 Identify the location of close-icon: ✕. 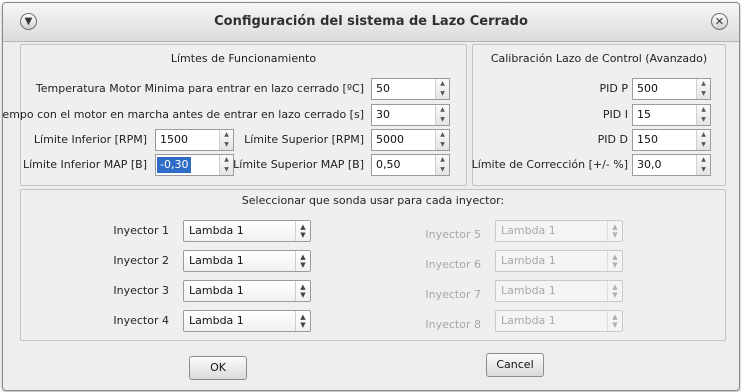
(719, 21).